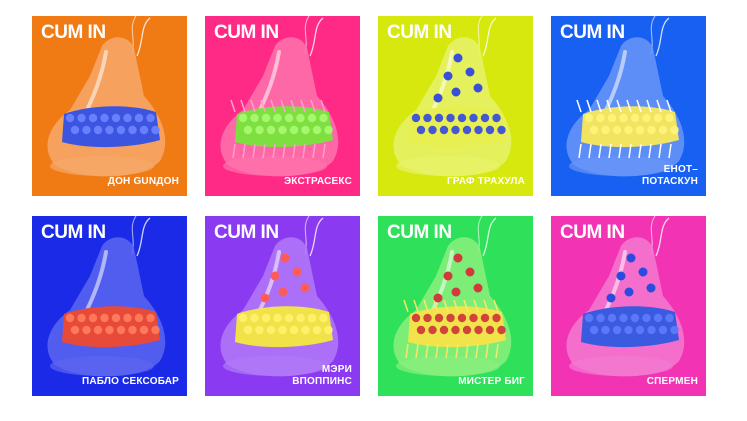 Image resolution: width=747 pixels, height=421 pixels. I want to click on product-card: CUM IN ДОН GUNДОН, so click(109, 106).